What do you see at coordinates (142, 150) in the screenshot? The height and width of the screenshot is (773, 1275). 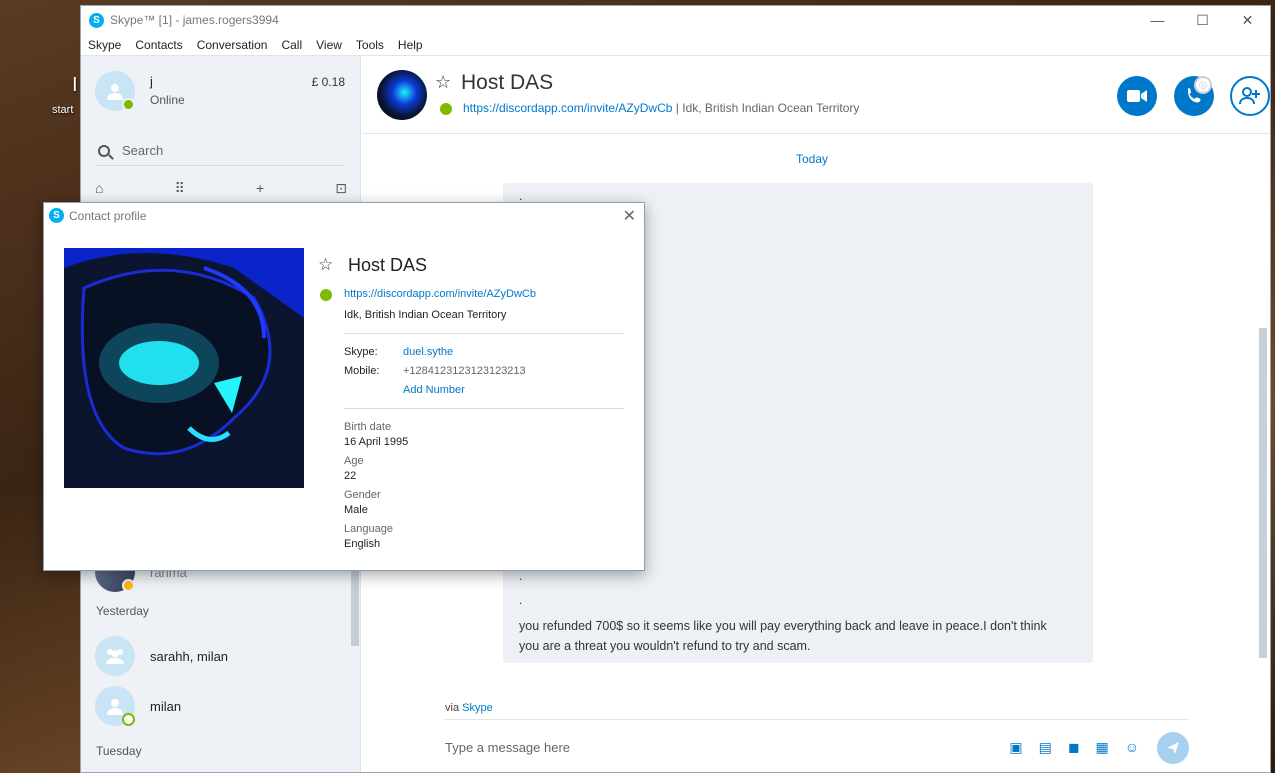 I see `search-input: Search` at bounding box center [142, 150].